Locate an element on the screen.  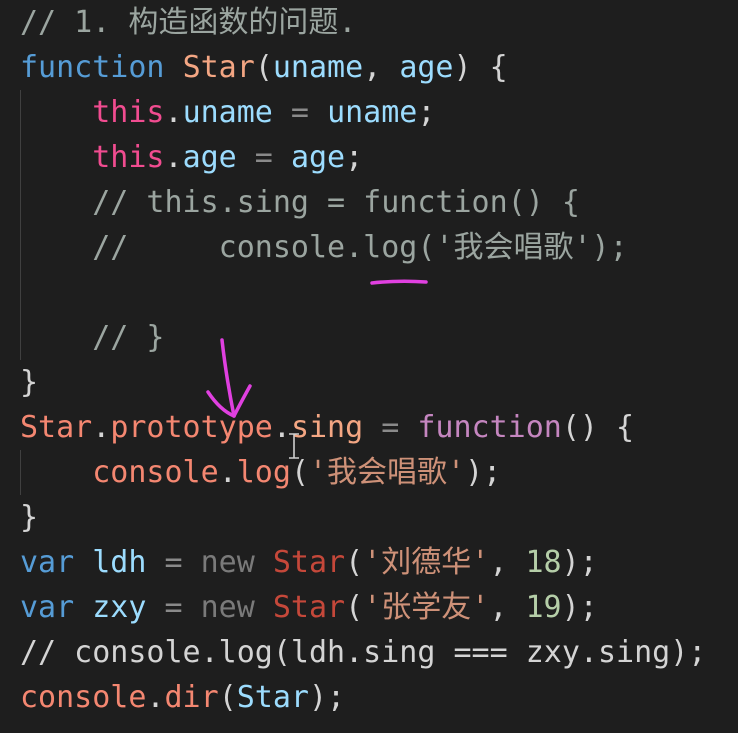
code-token: ) { is located at coordinates (480, 67).